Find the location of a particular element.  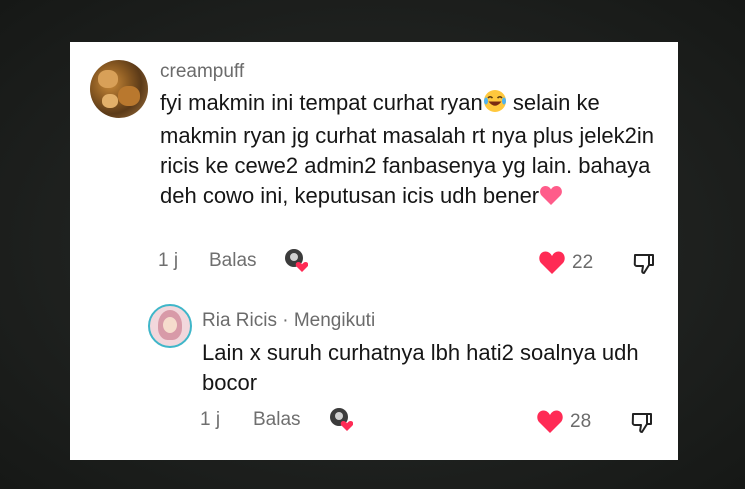

comment-text-part: fyi makmin ini tempat curhat ryan is located at coordinates (321, 102).